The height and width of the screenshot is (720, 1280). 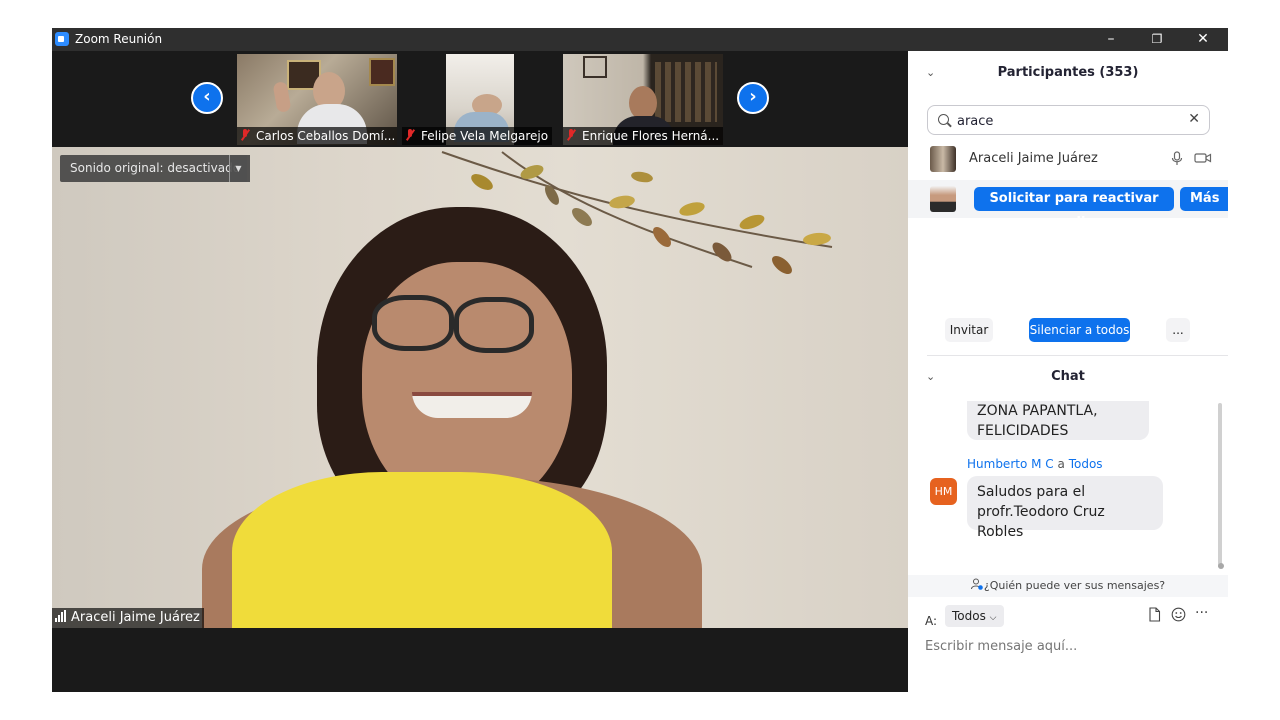 What do you see at coordinates (1178, 616) in the screenshot?
I see `emoji-icon` at bounding box center [1178, 616].